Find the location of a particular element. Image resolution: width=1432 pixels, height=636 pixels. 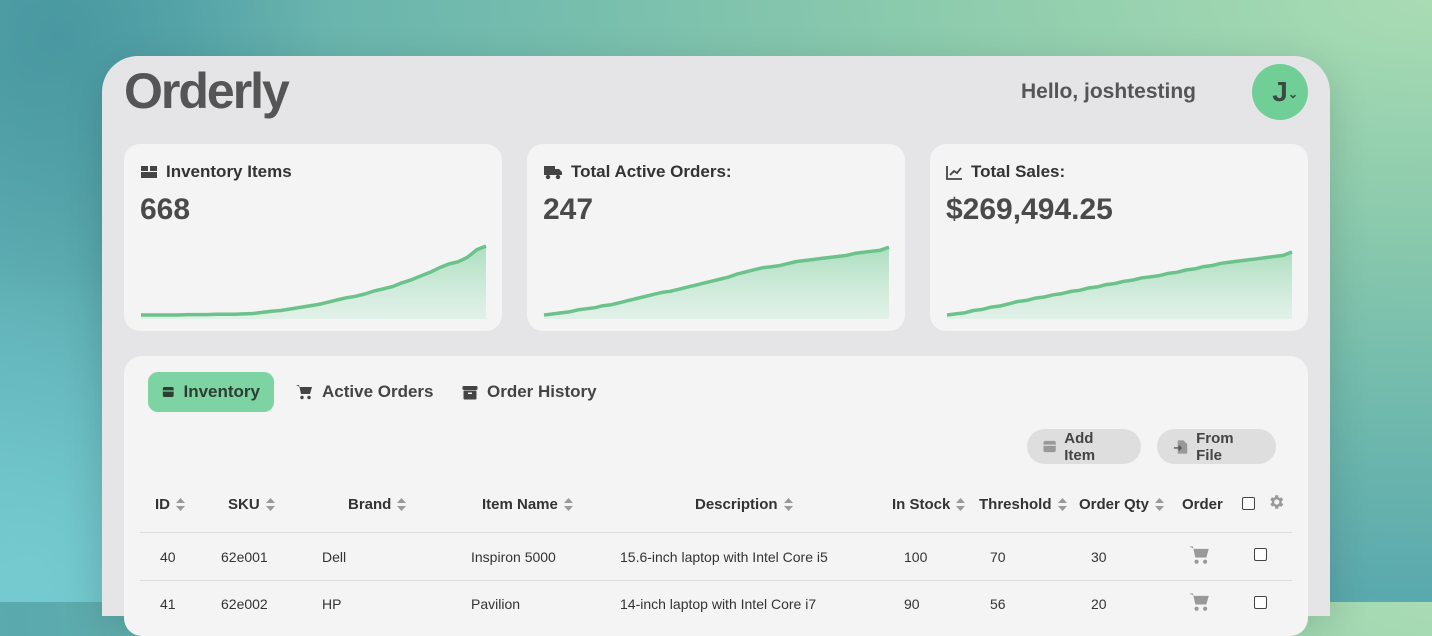

truck-icon is located at coordinates (553, 172).